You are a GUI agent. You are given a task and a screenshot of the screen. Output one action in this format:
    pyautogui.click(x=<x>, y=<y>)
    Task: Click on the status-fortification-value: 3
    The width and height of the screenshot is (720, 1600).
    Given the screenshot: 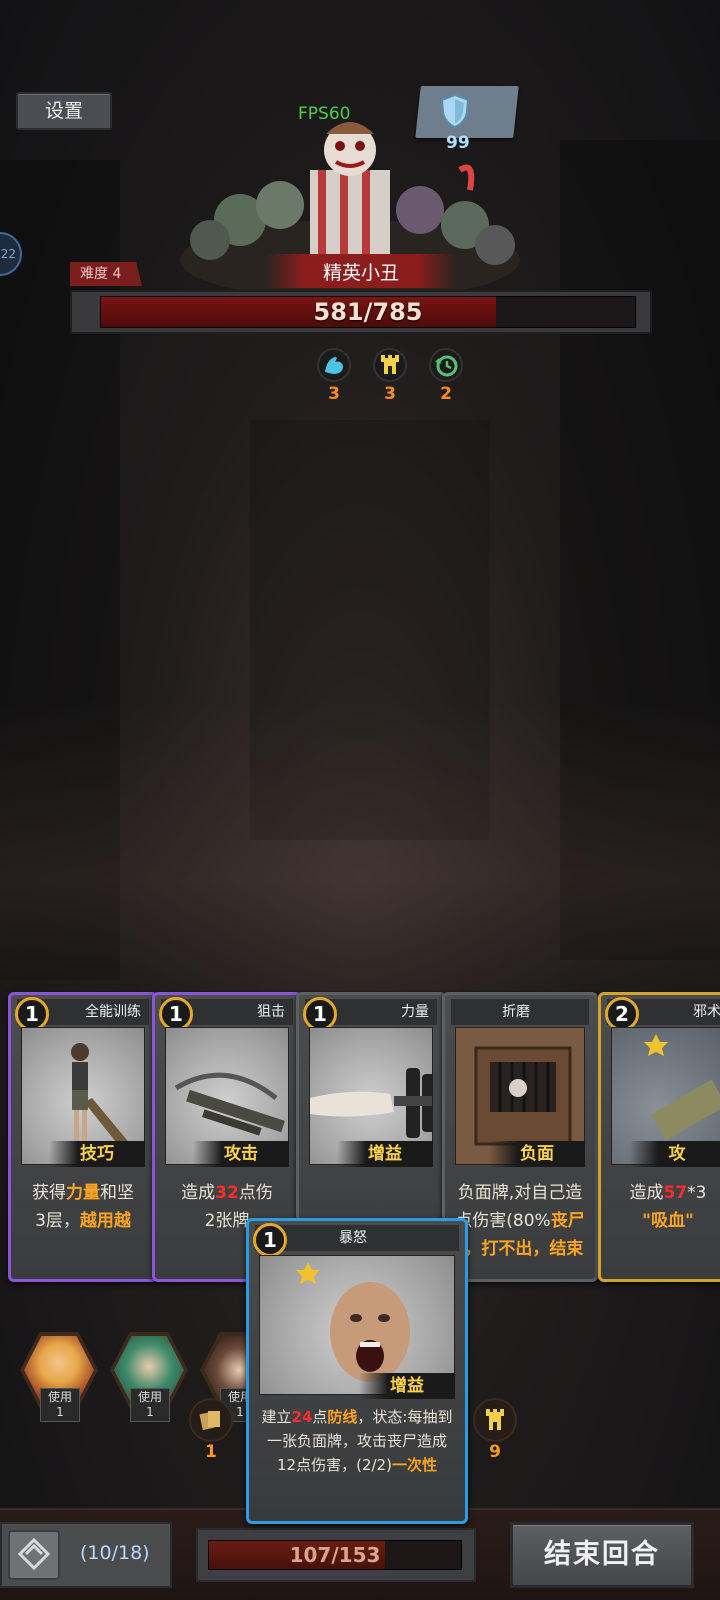 What is the action you would take?
    pyautogui.click(x=390, y=394)
    